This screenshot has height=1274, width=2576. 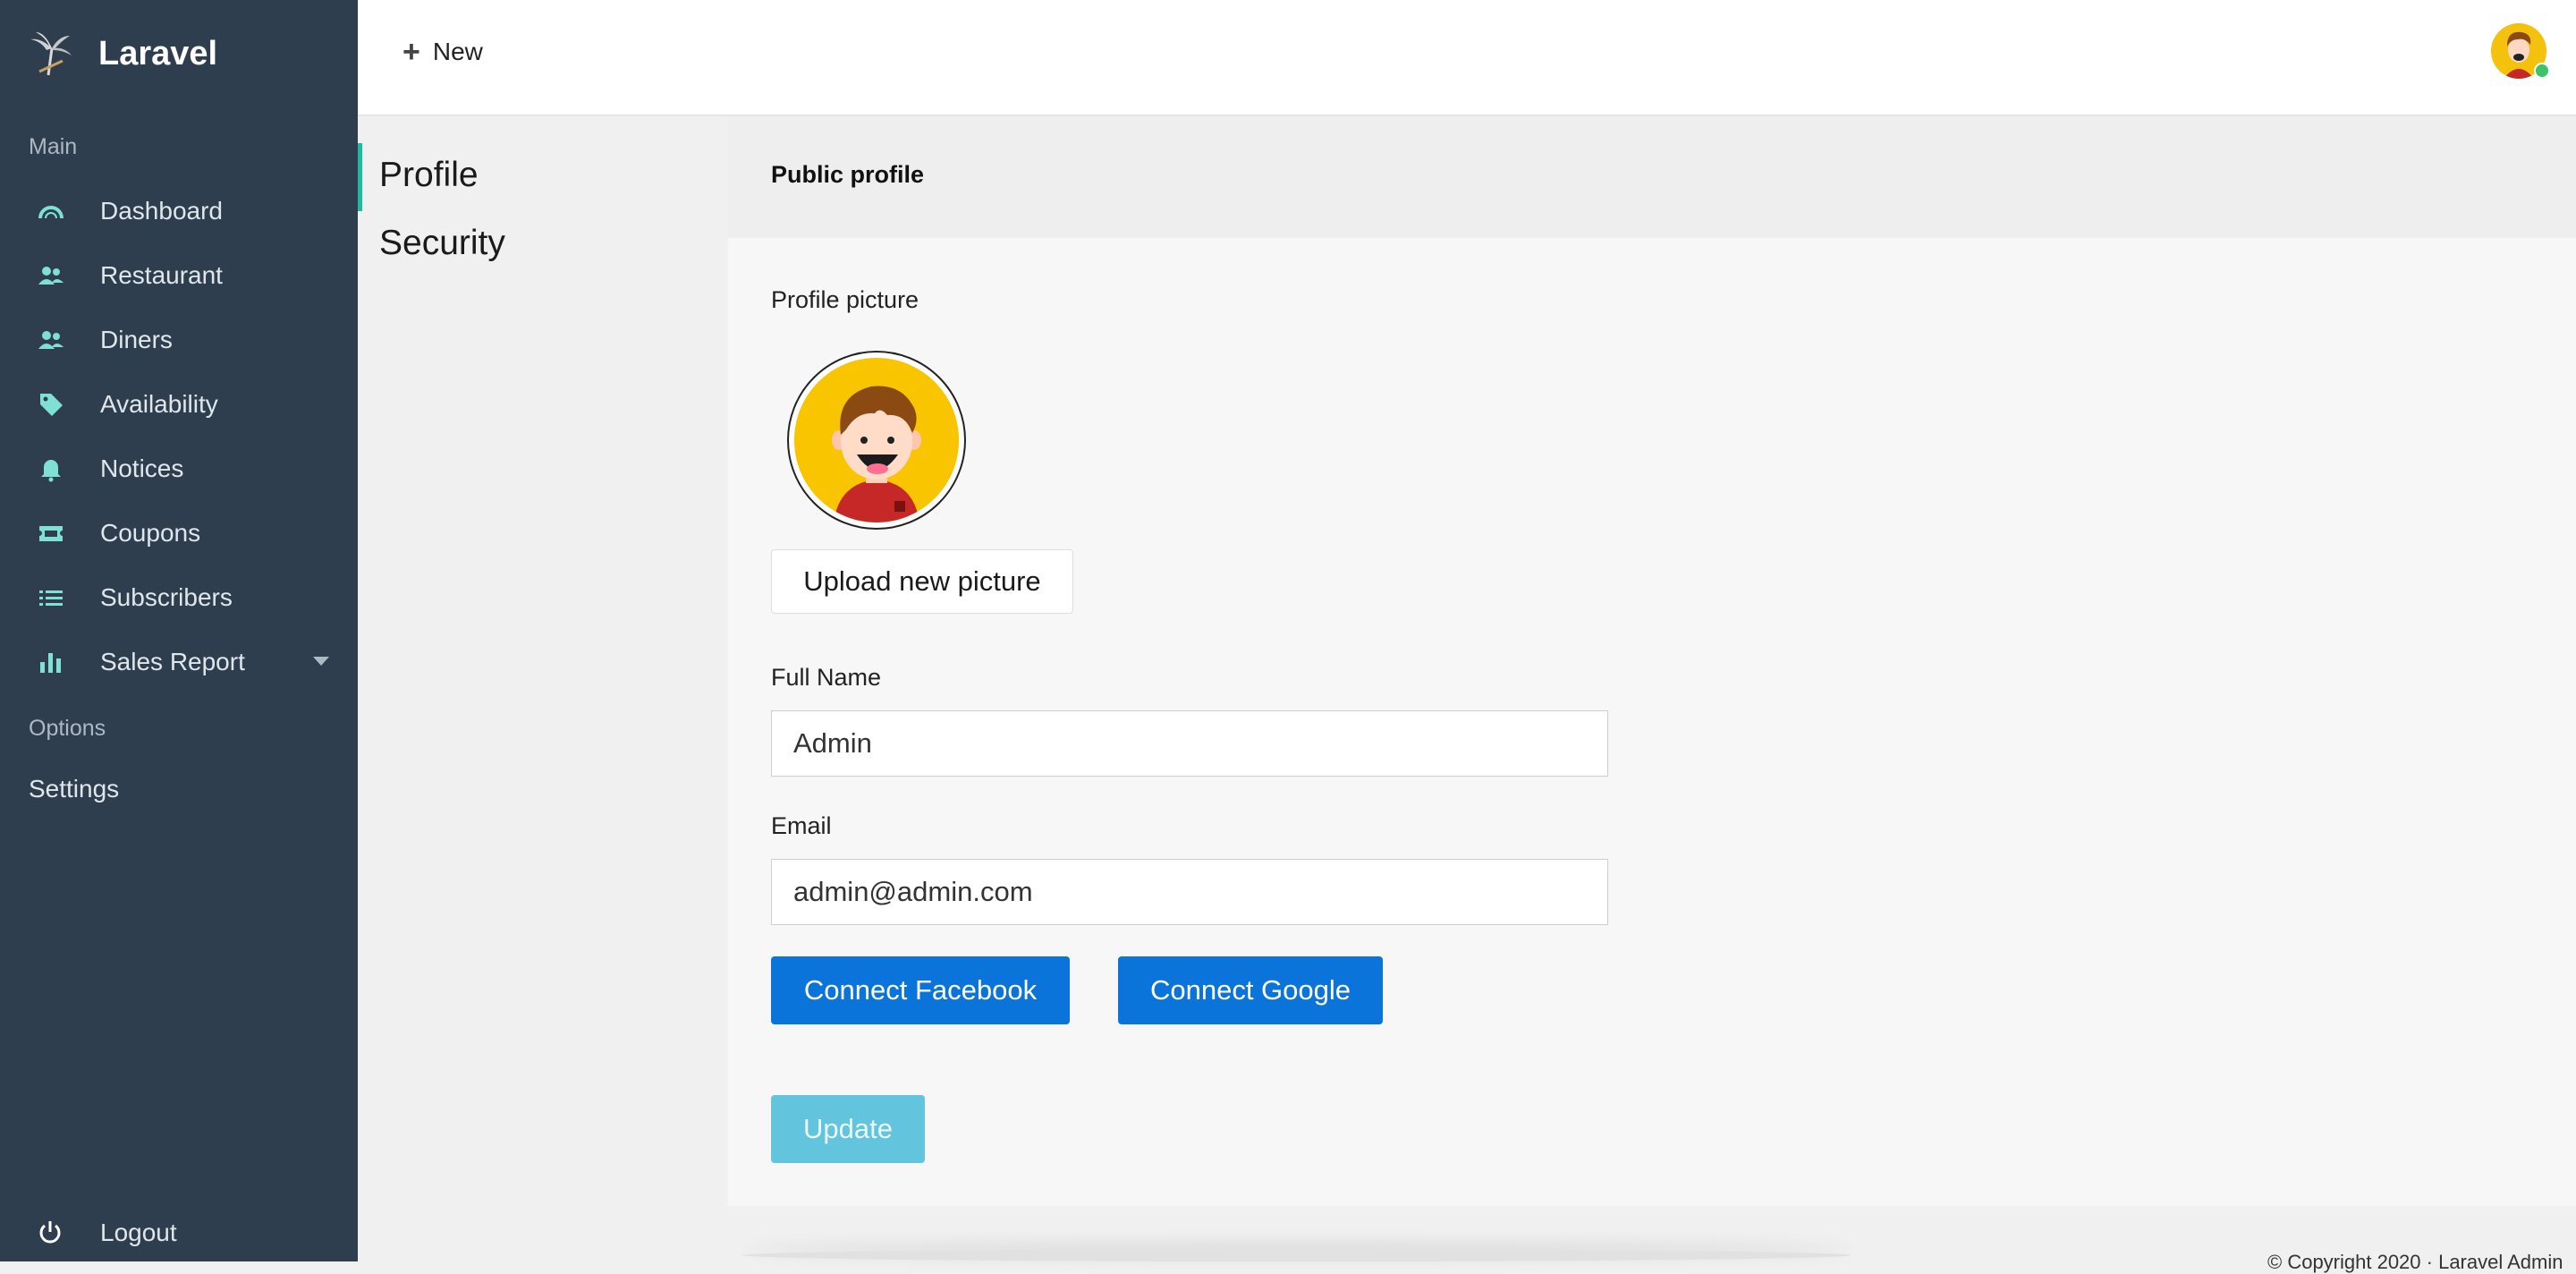 What do you see at coordinates (922, 581) in the screenshot?
I see `upload-picture-button: Upload new picture` at bounding box center [922, 581].